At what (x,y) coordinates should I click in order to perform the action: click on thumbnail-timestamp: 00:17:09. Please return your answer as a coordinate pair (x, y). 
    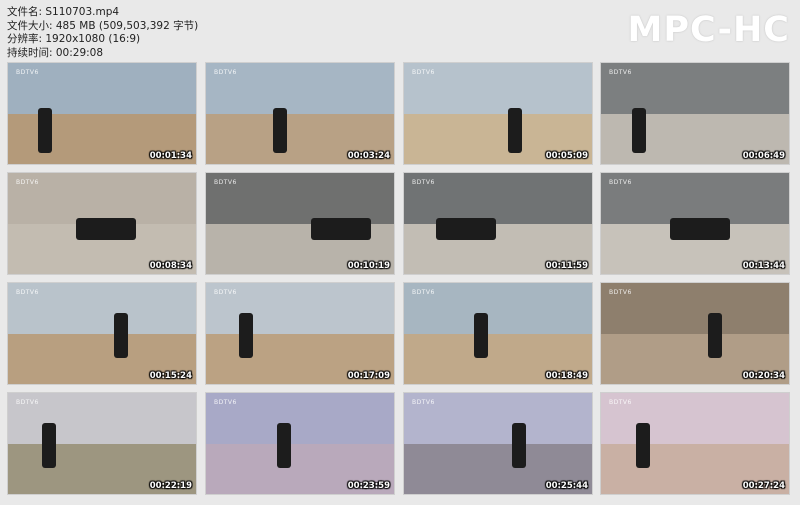
    Looking at the image, I should click on (368, 376).